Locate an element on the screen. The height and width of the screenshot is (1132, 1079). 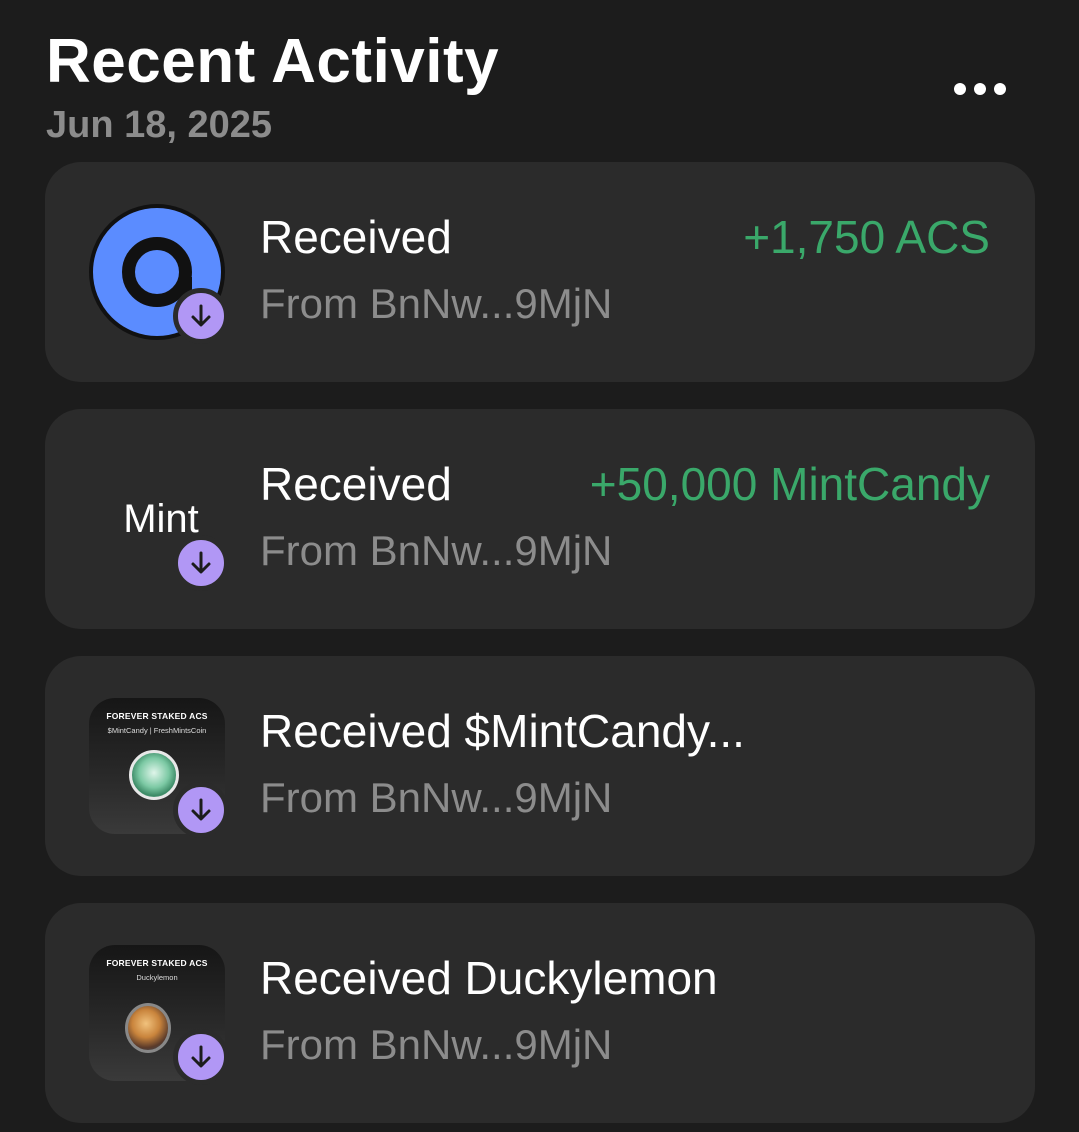
nft-avatar: FOREVER STAKED ACS Duckylemon is located at coordinates (159, 1015).